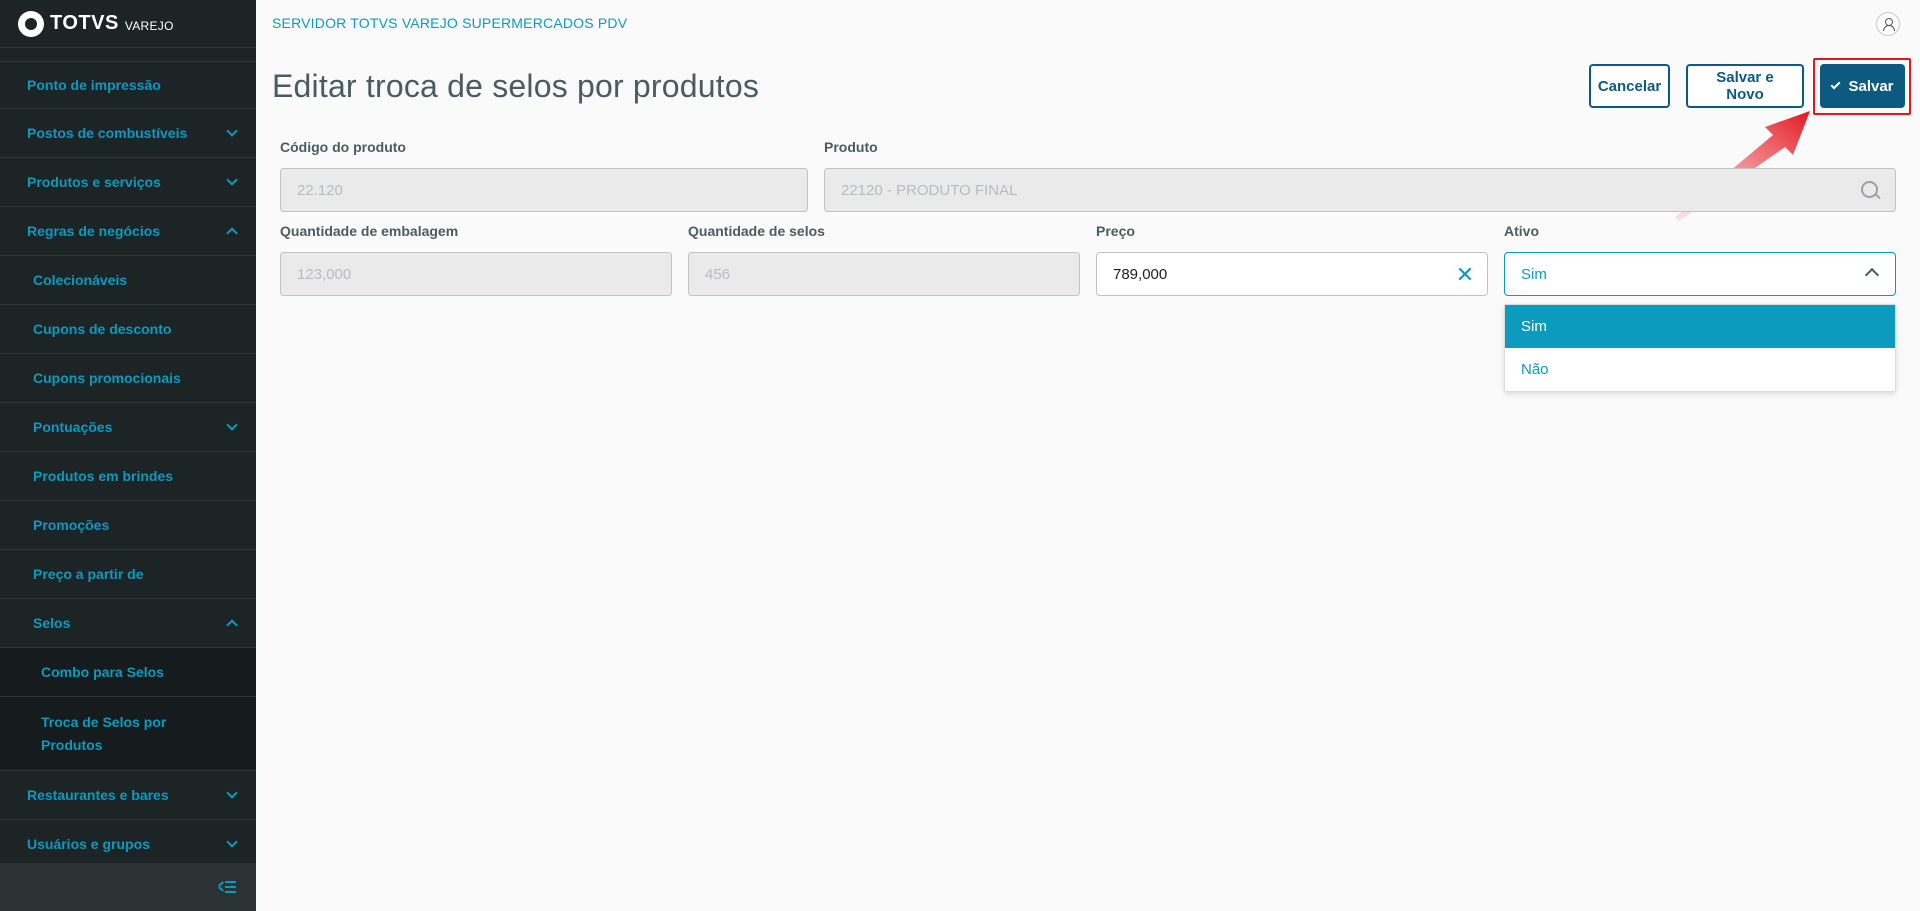 This screenshot has height=911, width=1920. What do you see at coordinates (343, 147) in the screenshot?
I see `codigo-produto-label: Código do produto` at bounding box center [343, 147].